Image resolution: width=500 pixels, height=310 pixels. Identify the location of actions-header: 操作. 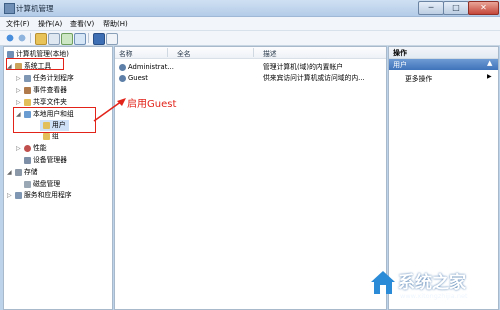
(443, 53).